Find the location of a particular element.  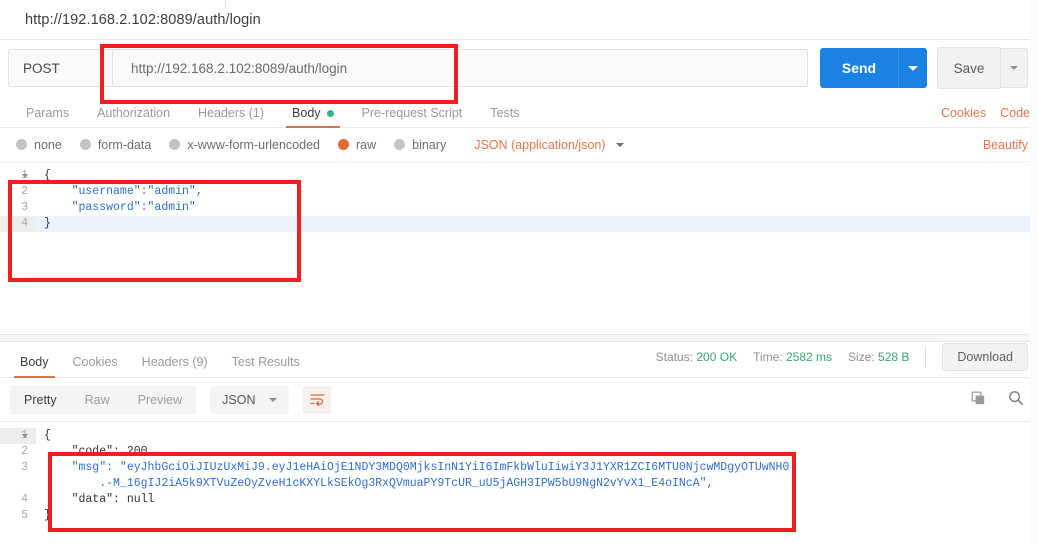

code-line: "data": null is located at coordinates (99, 499).